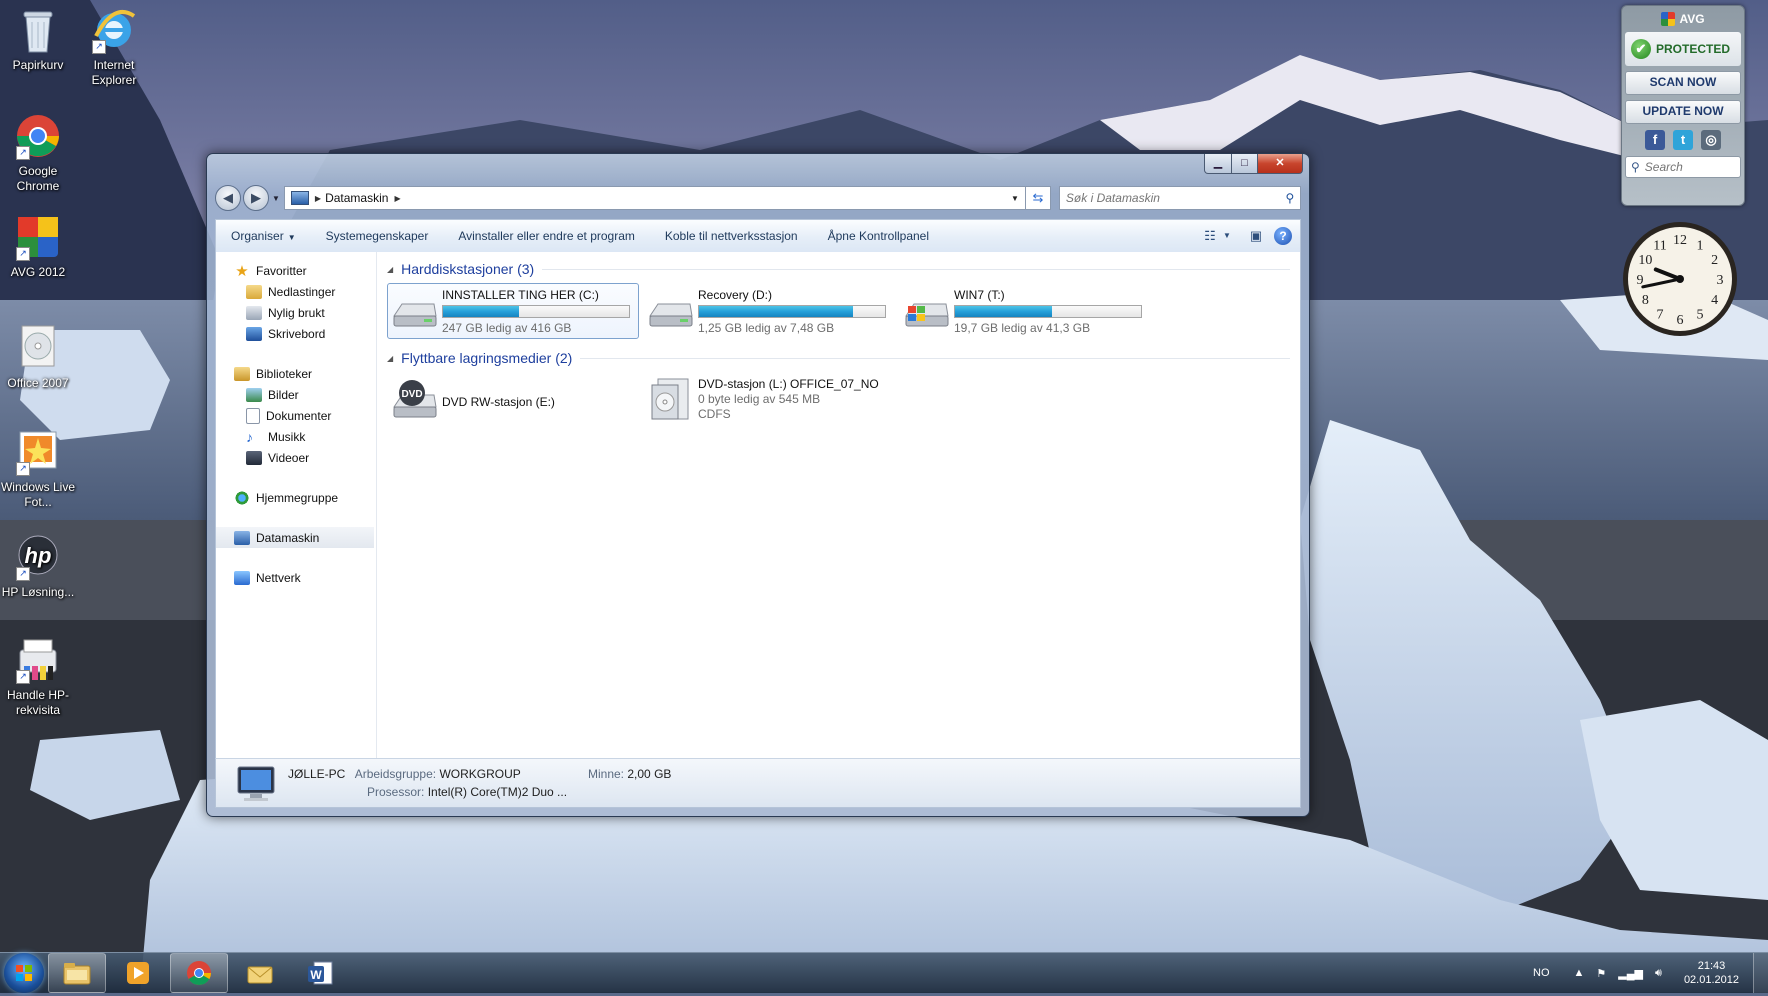 This screenshot has height=996, width=1768. Describe the element at coordinates (296, 415) in the screenshot. I see `nav-item-documents: Dokumenter` at that location.